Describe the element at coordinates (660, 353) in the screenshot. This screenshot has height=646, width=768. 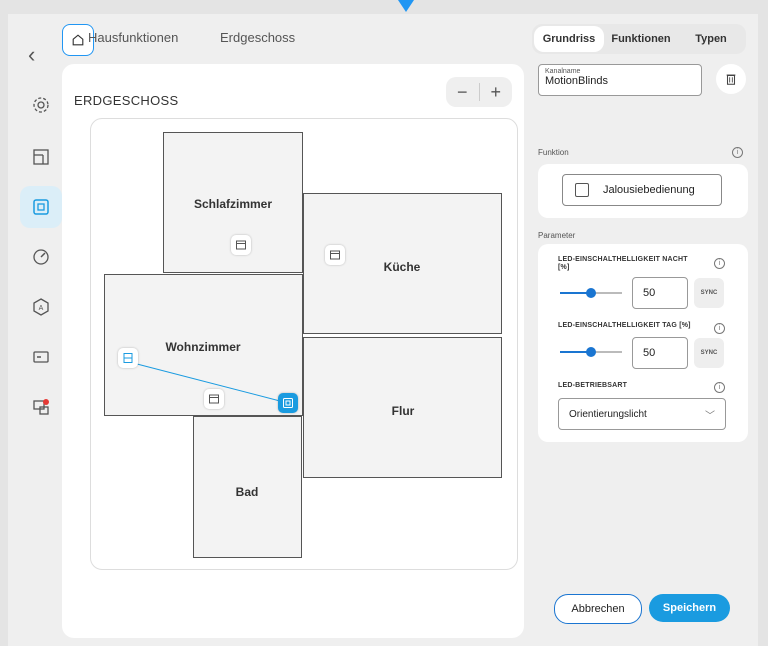
I see `led-day-input: 50` at that location.